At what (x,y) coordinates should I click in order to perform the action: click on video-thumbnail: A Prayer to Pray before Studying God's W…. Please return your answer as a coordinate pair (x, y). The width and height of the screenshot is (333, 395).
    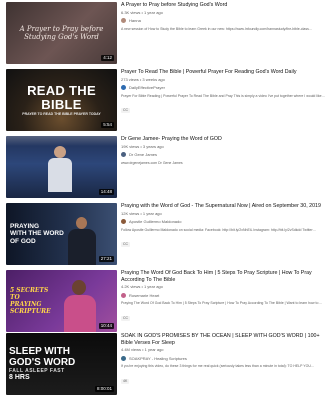
    Looking at the image, I should click on (61, 33).